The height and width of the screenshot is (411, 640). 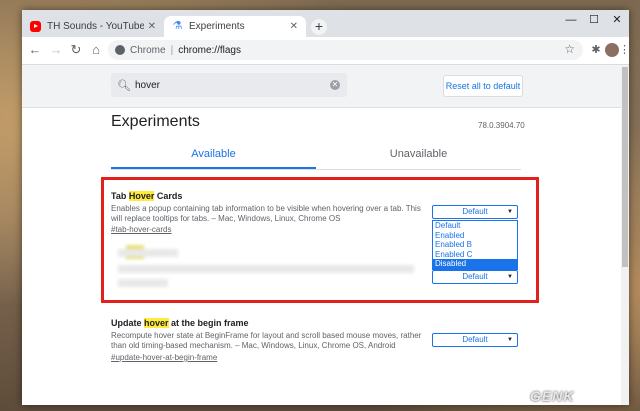 What do you see at coordinates (35, 26) in the screenshot?
I see `youtube-icon` at bounding box center [35, 26].